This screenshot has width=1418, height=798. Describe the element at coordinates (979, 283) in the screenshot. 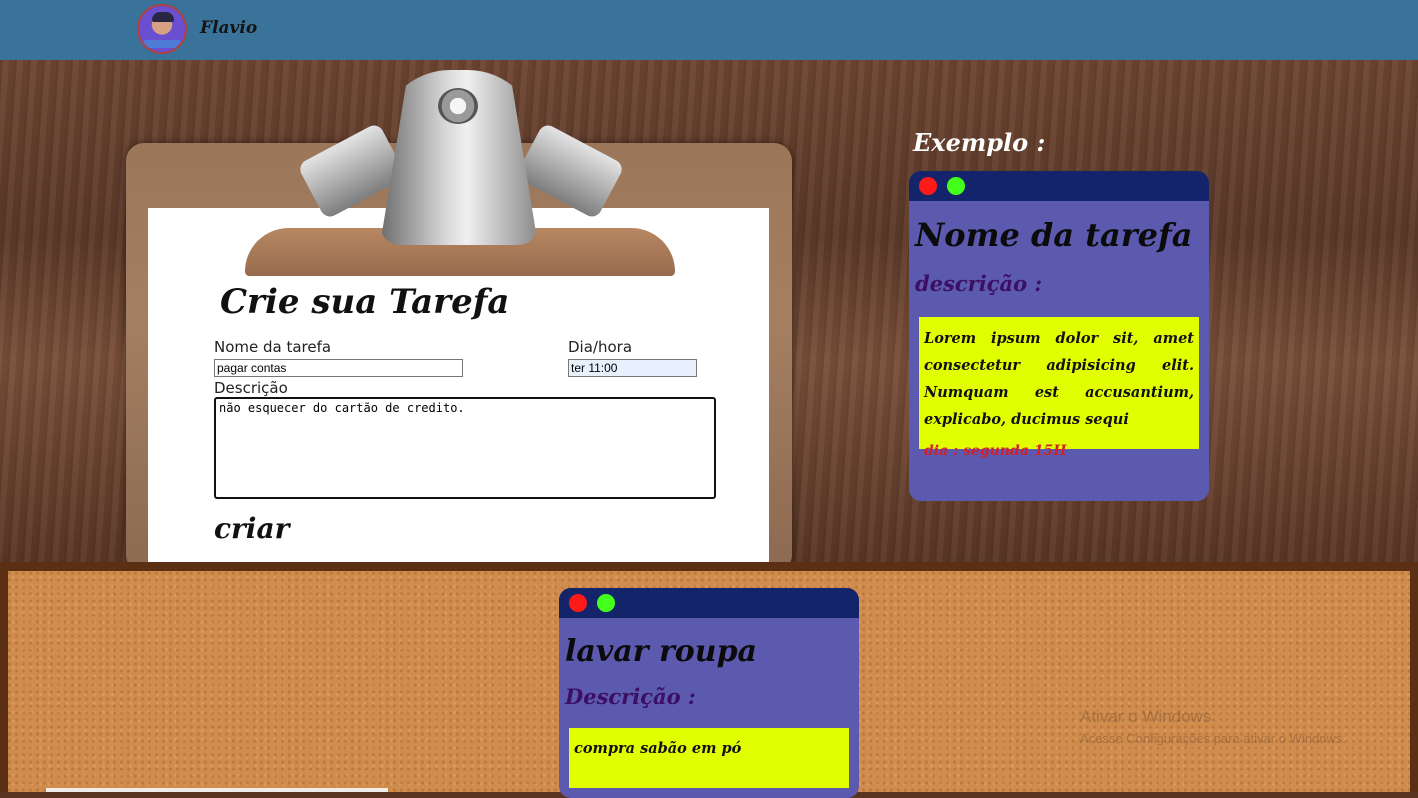

I see `card-desc-heading: descrição :` at that location.